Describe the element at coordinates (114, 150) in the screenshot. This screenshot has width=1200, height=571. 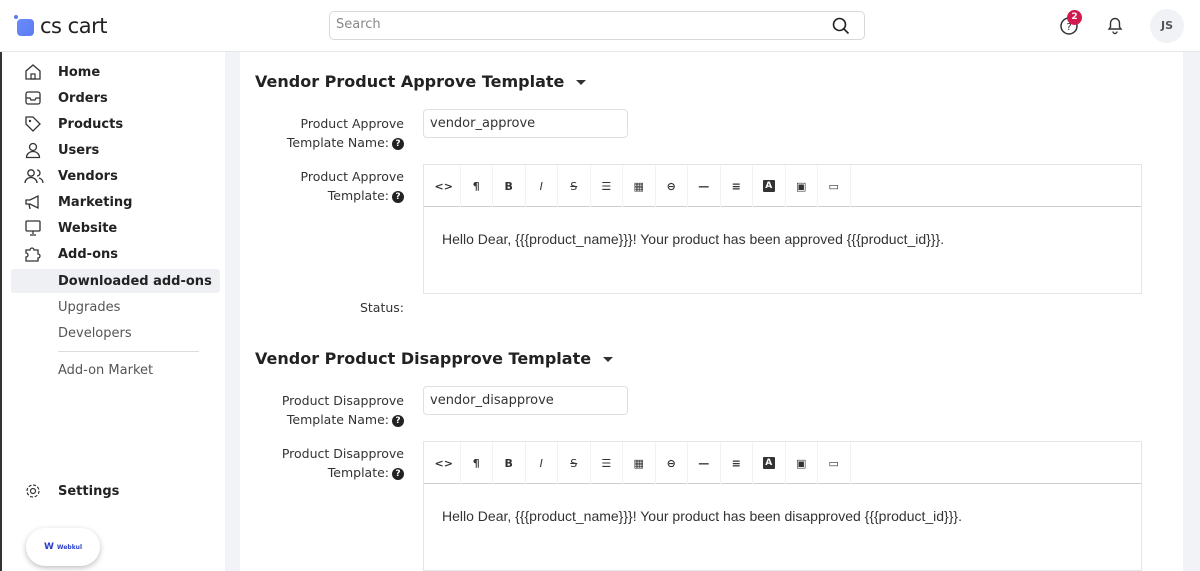
I see `sidebar-item-users: Users` at that location.